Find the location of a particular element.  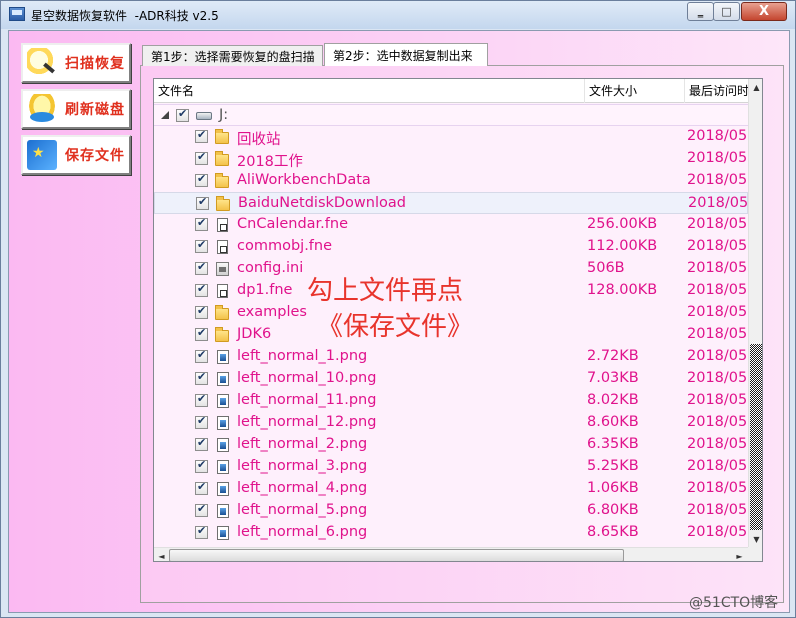

tab-step2-copy: 第2步：选中数据复制出来 is located at coordinates (406, 54).